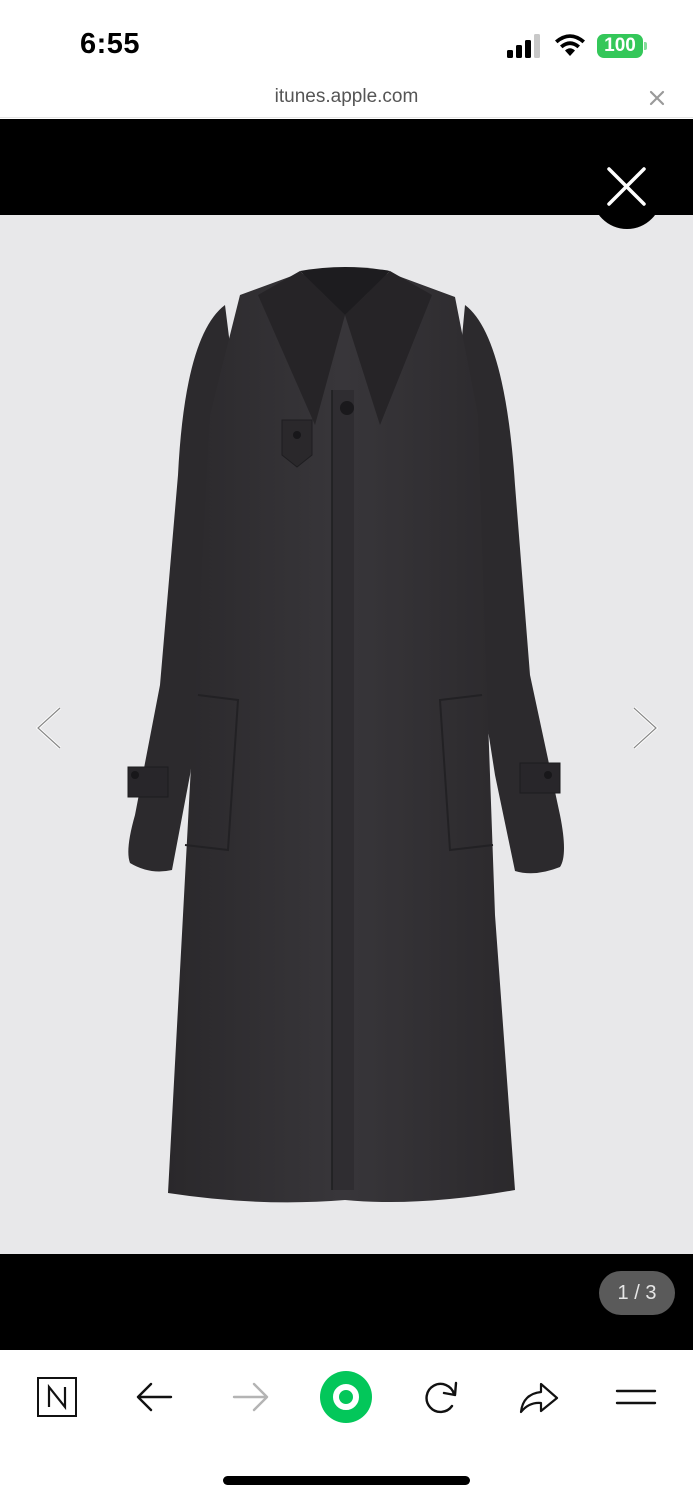 The image size is (693, 1500). I want to click on browser-toolbar, so click(346, 1425).